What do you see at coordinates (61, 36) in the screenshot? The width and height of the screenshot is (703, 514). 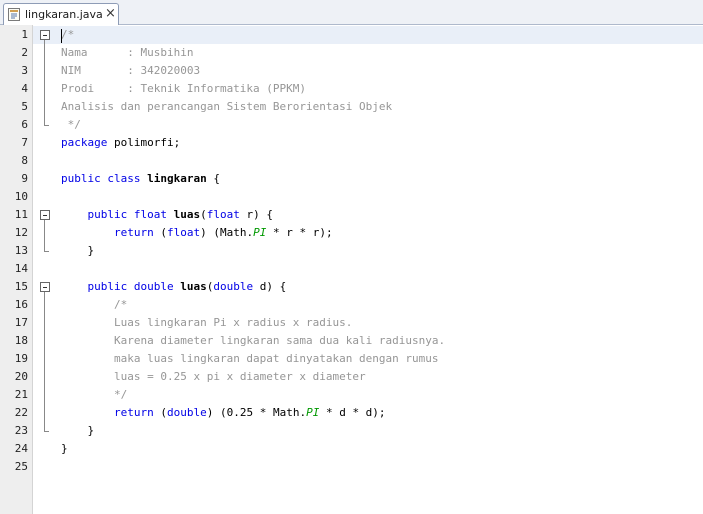 I see `text-caret` at bounding box center [61, 36].